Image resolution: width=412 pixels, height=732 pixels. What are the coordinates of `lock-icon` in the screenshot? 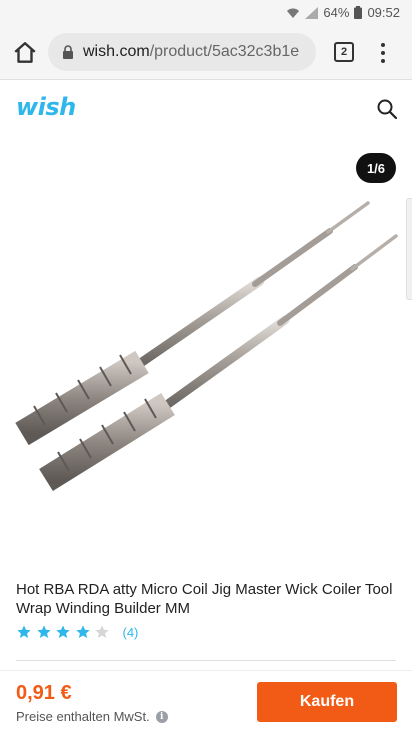 It's located at (68, 52).